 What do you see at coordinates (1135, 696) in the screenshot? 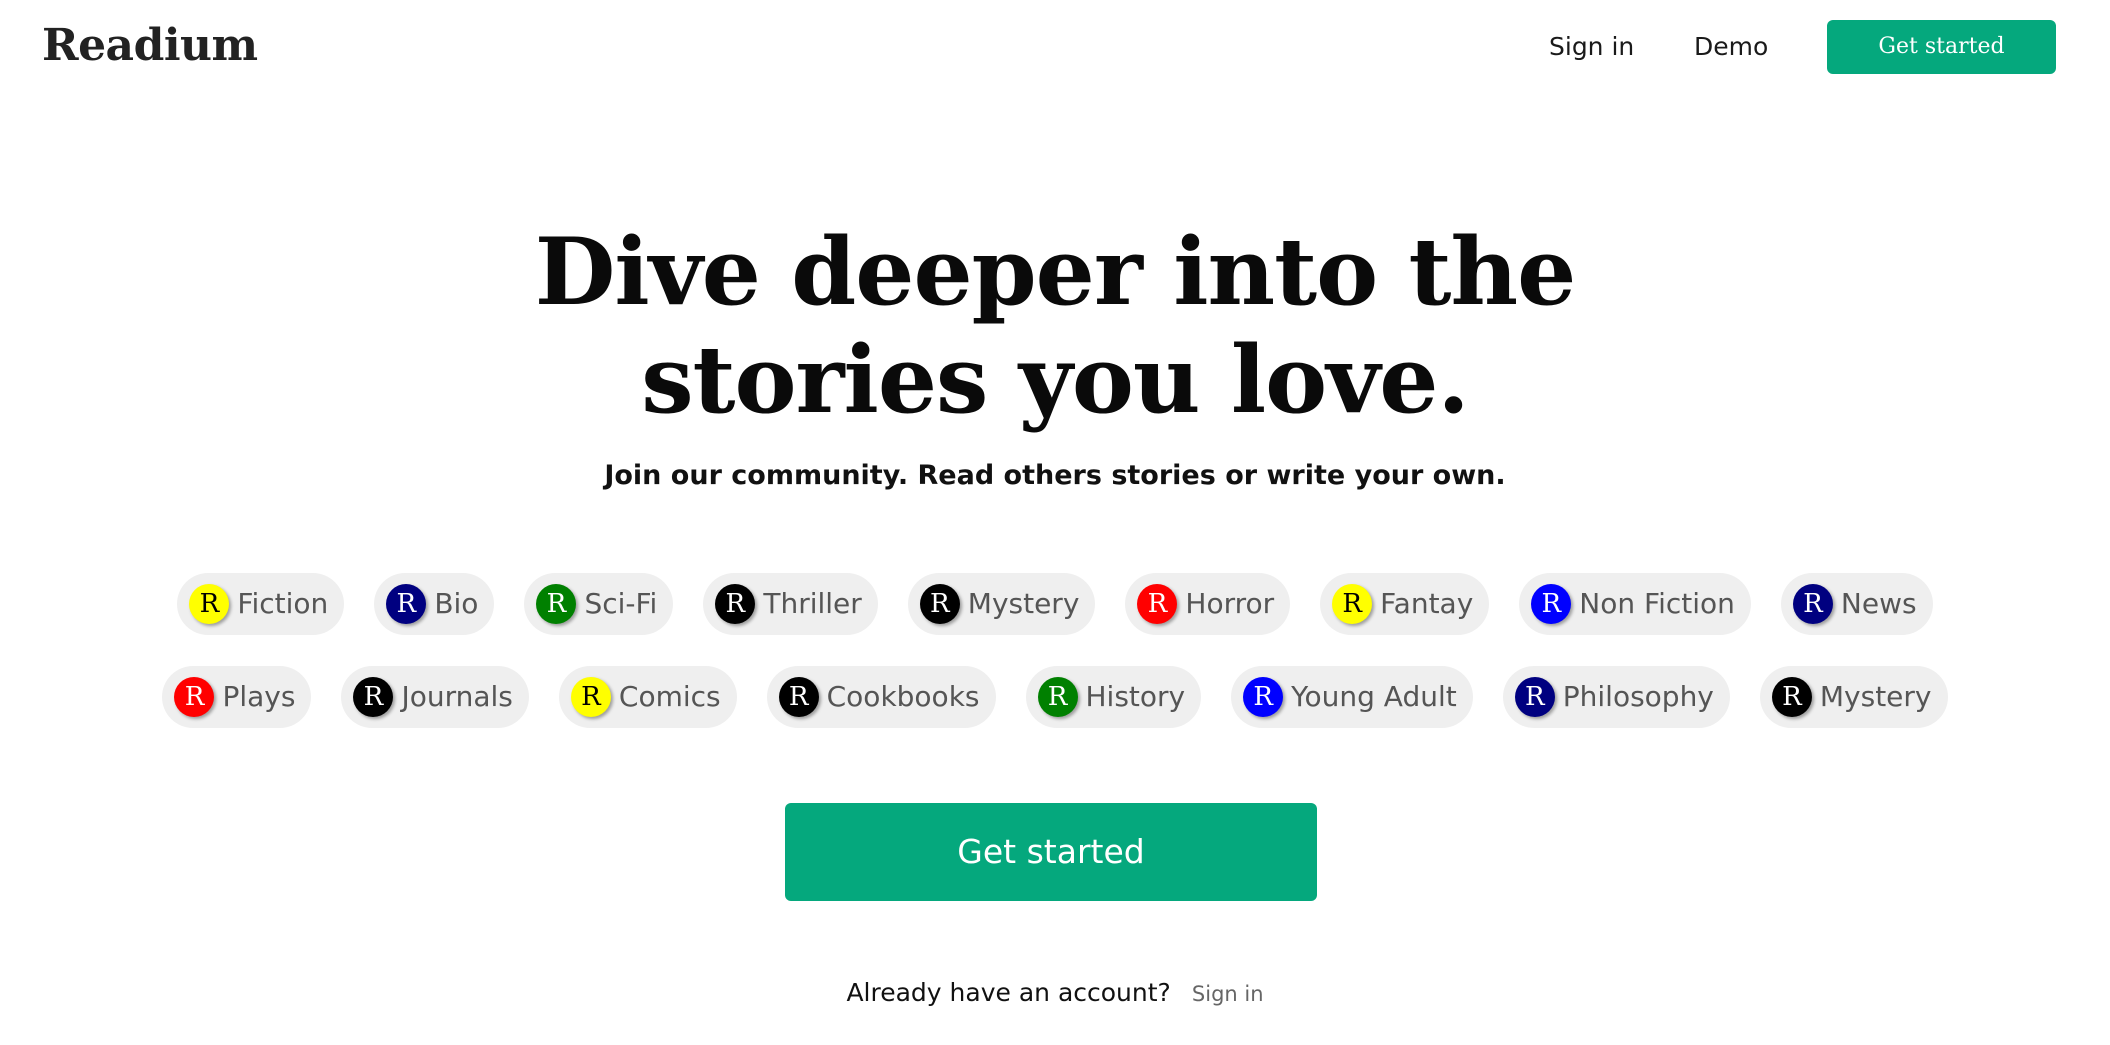
I see `genre-label: History` at bounding box center [1135, 696].